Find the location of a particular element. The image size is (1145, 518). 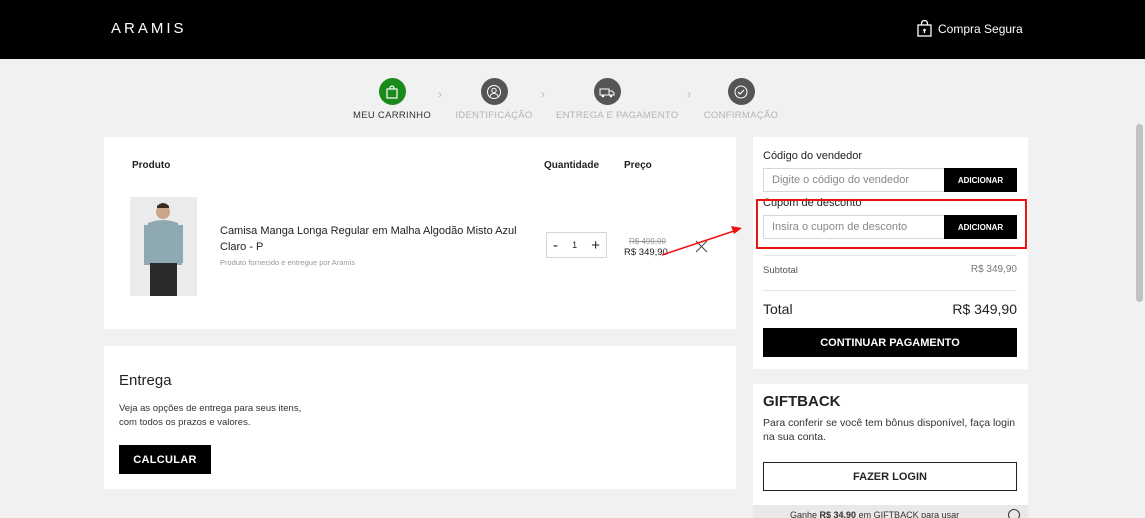

scrollbar-thumb is located at coordinates (1139, 213).